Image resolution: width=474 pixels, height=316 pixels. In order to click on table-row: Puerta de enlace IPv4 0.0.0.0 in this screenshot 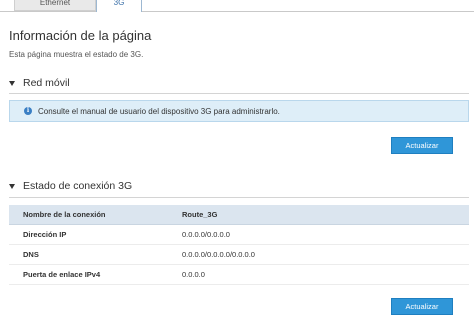, I will do `click(239, 274)`.